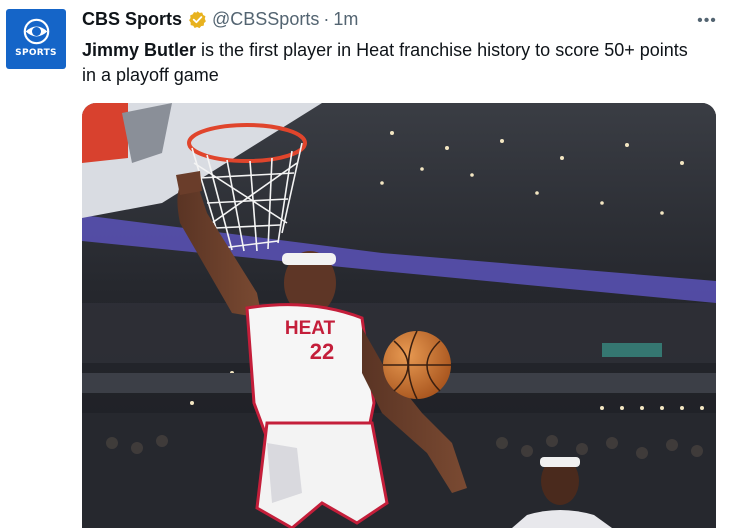  I want to click on arena-screen, so click(632, 350).